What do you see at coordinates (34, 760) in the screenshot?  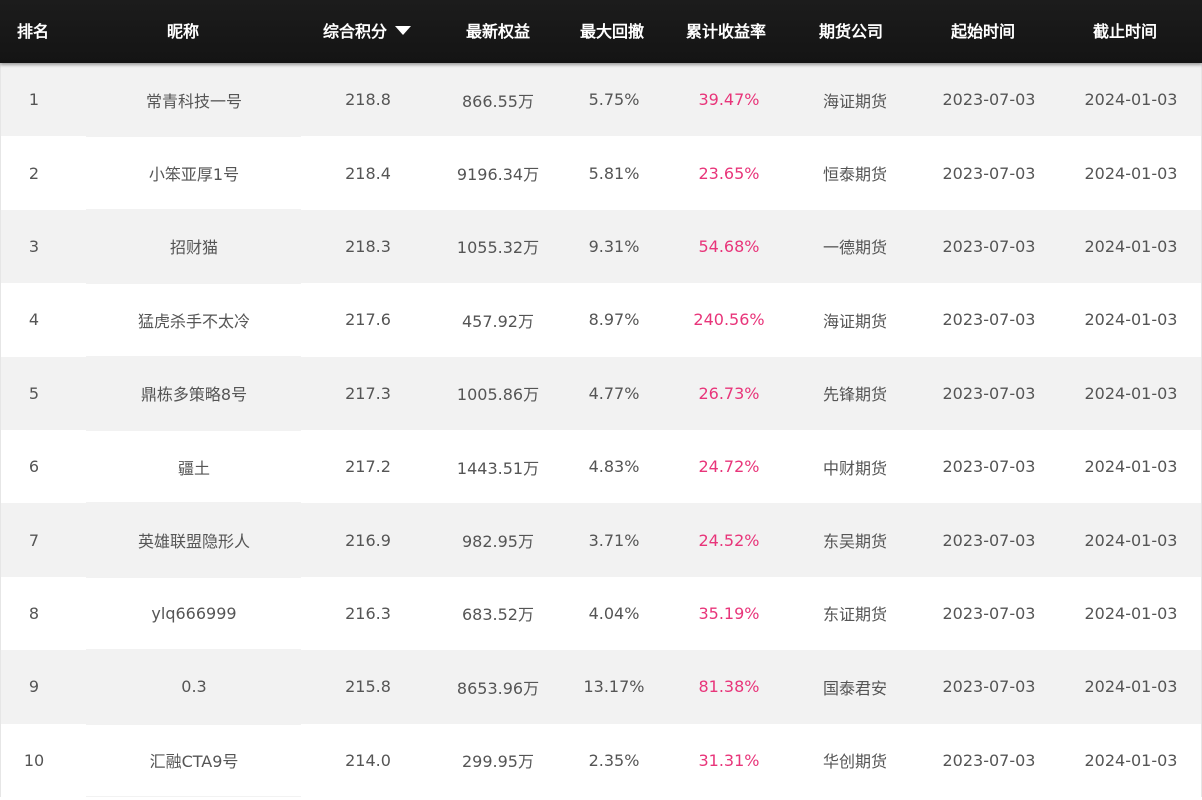 I see `cell-rank: 10` at bounding box center [34, 760].